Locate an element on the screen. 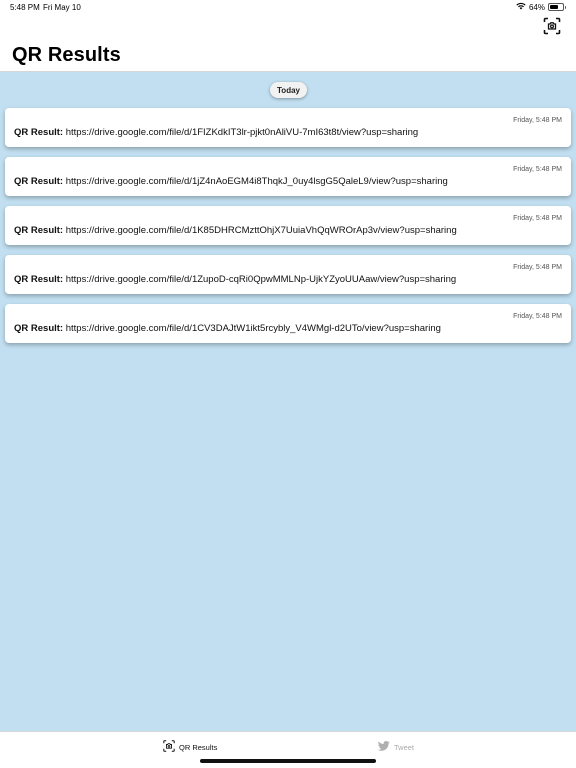 This screenshot has height=768, width=576. status-right-group: 64% is located at coordinates (541, 7).